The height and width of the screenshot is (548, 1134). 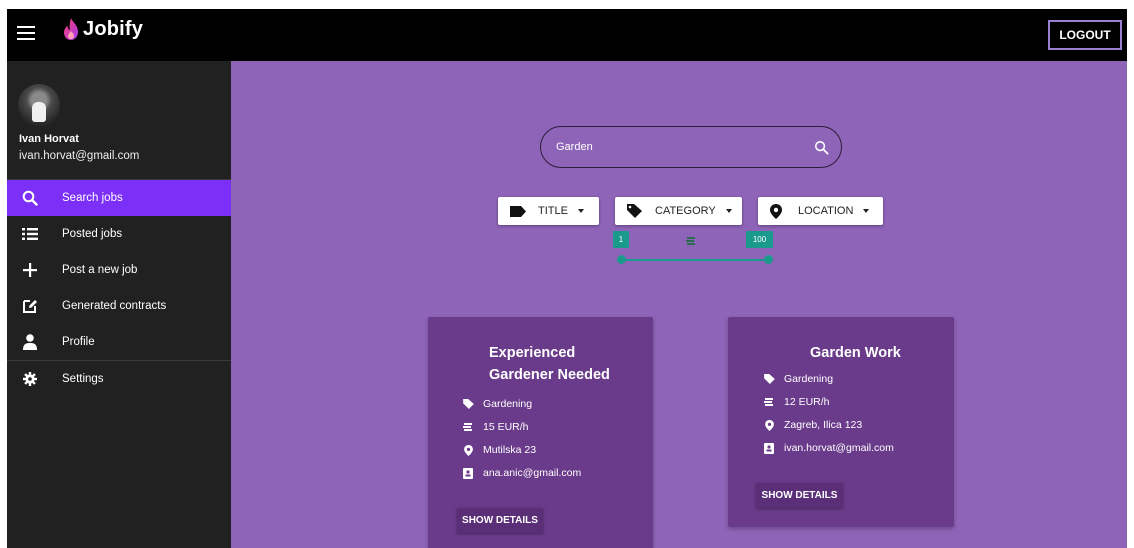 I want to click on job-address-value: Mutilska 23, so click(x=510, y=450).